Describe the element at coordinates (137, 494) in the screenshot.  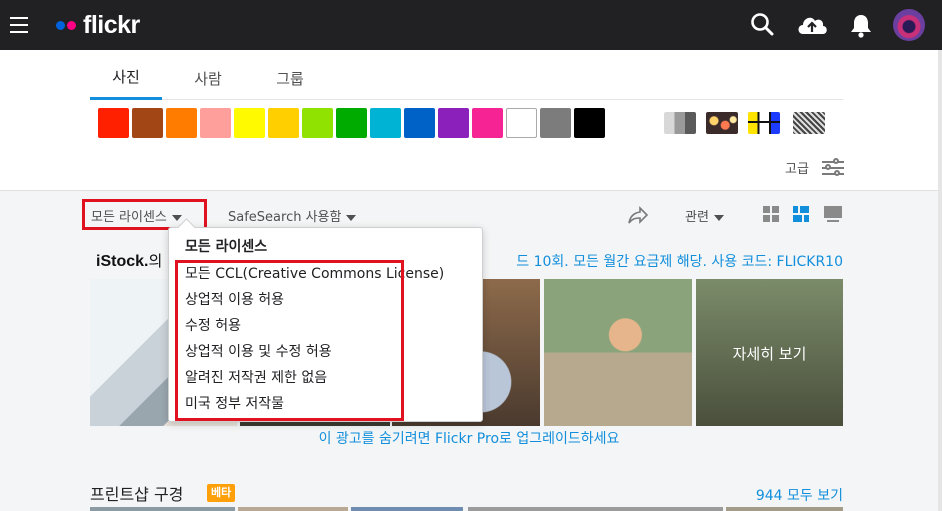
I see `printshop-heading: 프린트샵 구경` at that location.